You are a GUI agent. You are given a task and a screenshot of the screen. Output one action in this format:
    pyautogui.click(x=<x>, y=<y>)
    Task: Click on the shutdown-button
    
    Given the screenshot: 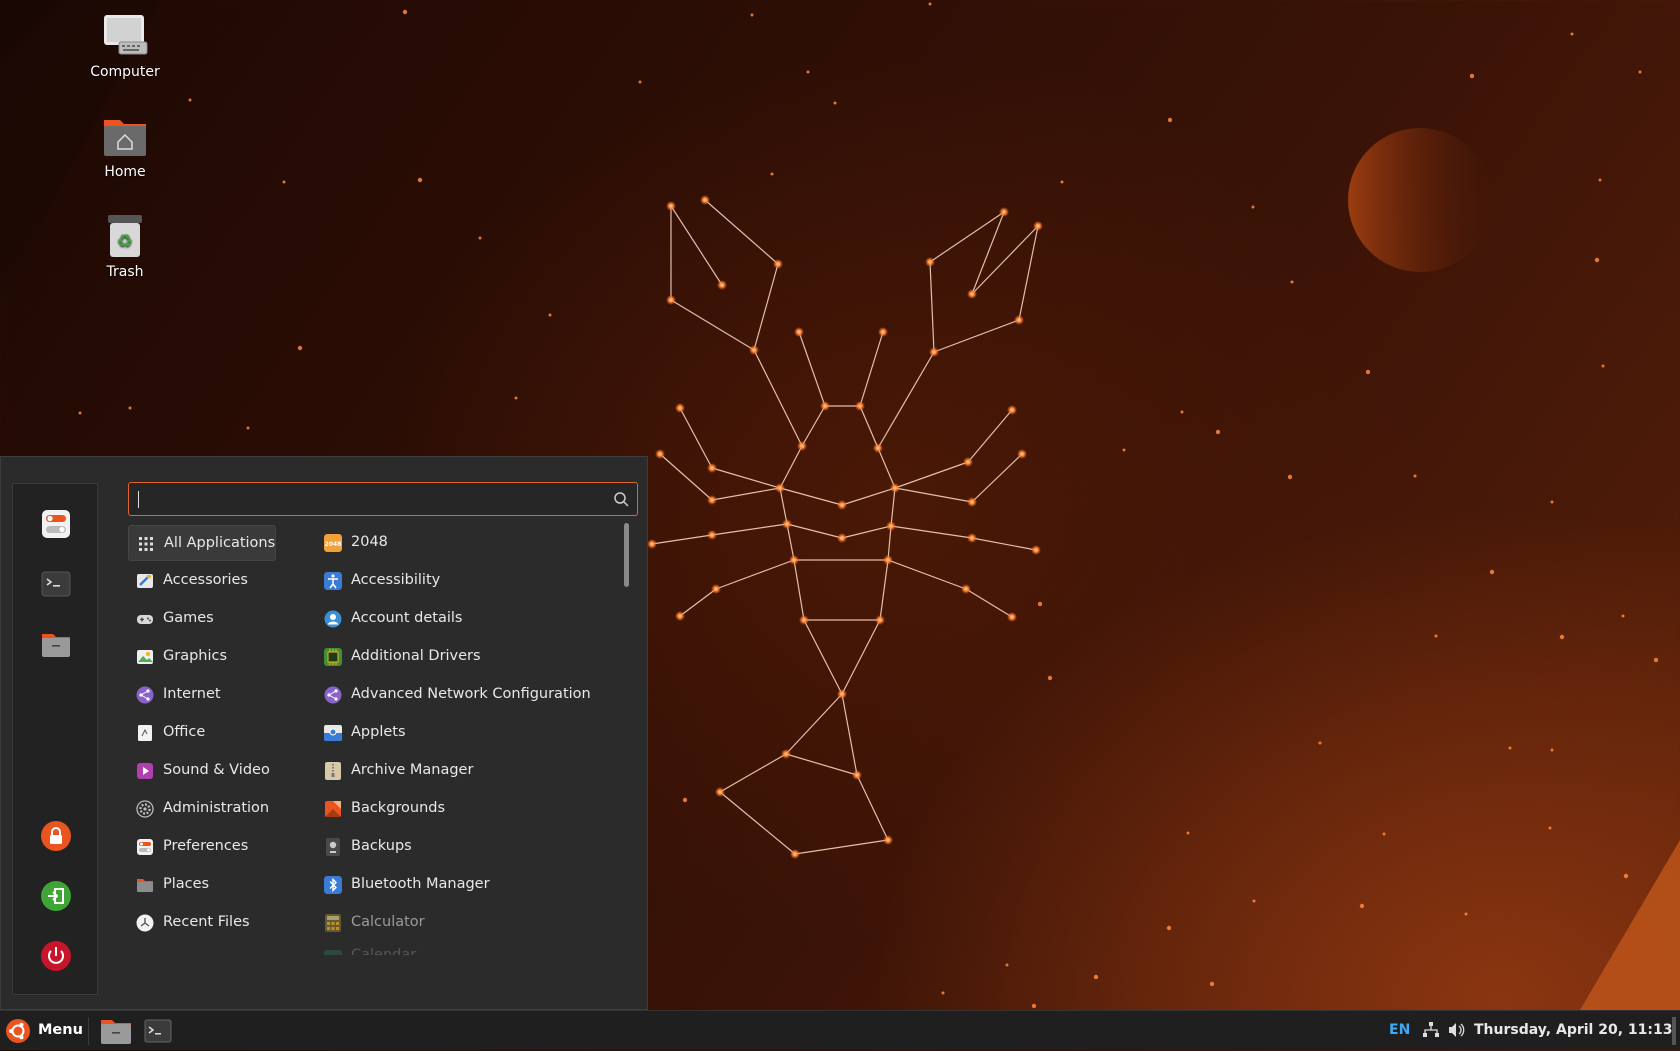 What is the action you would take?
    pyautogui.click(x=56, y=956)
    